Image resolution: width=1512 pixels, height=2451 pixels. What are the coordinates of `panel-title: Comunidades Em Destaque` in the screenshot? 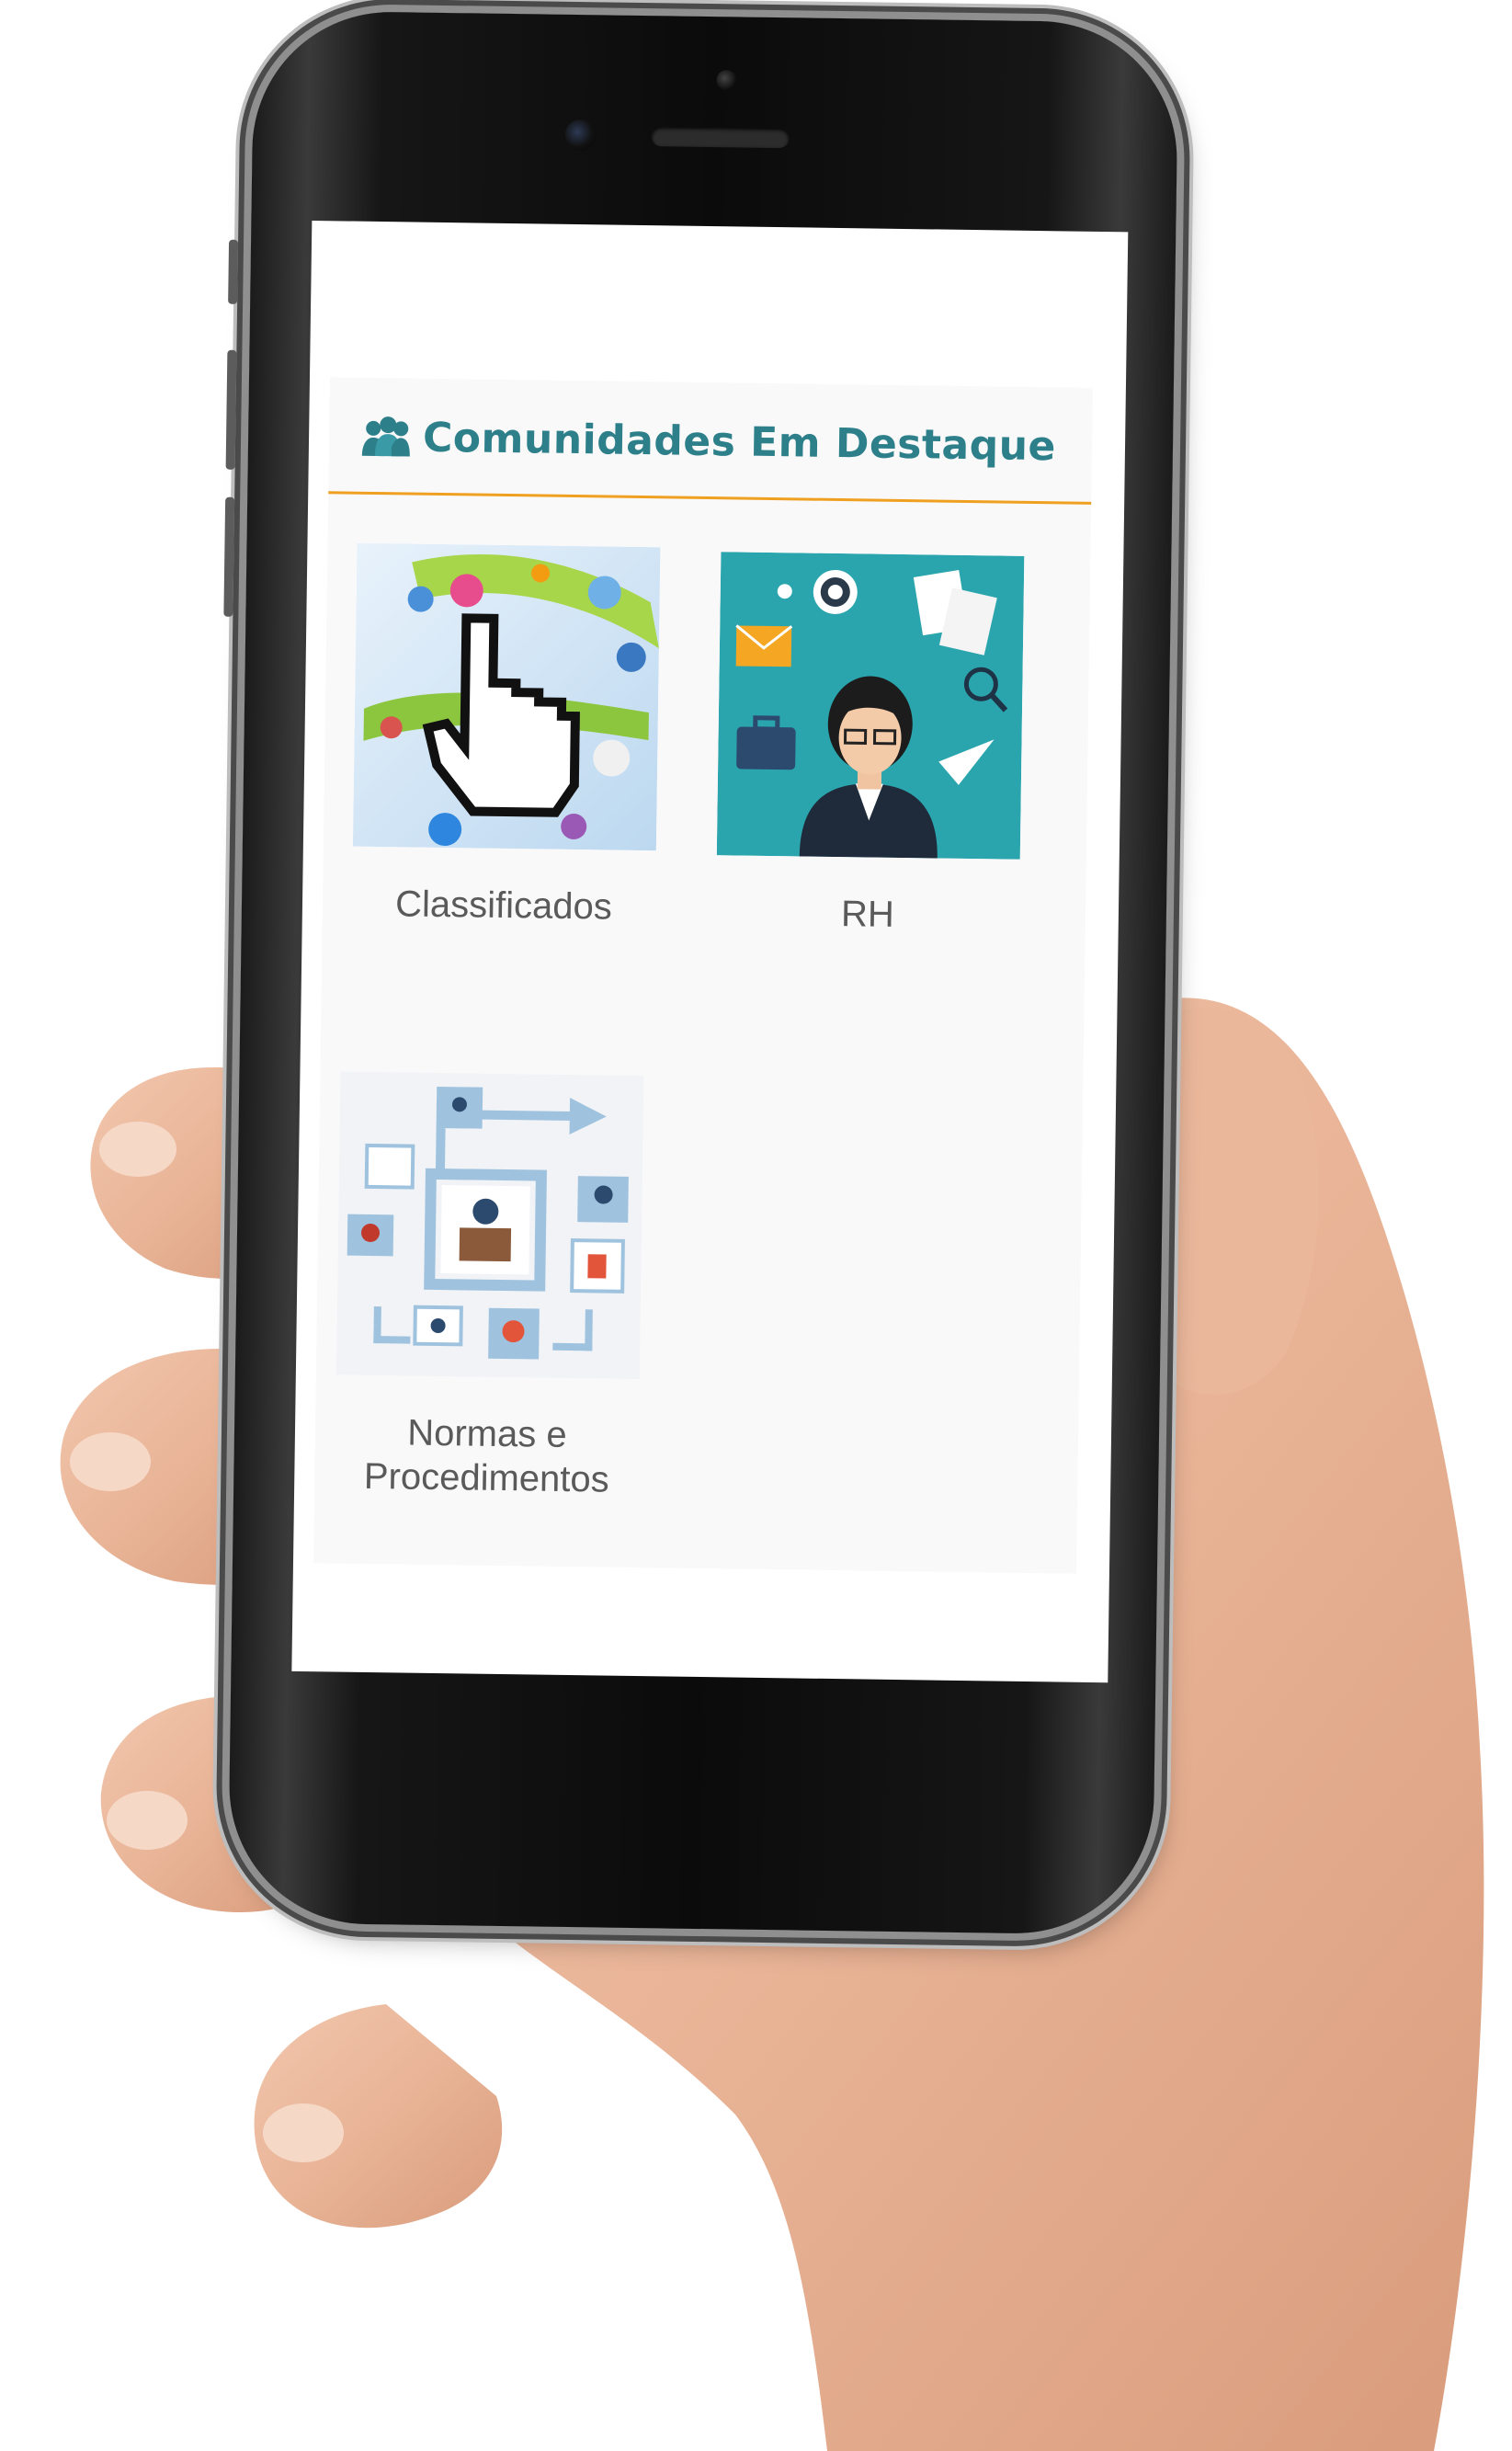 It's located at (740, 442).